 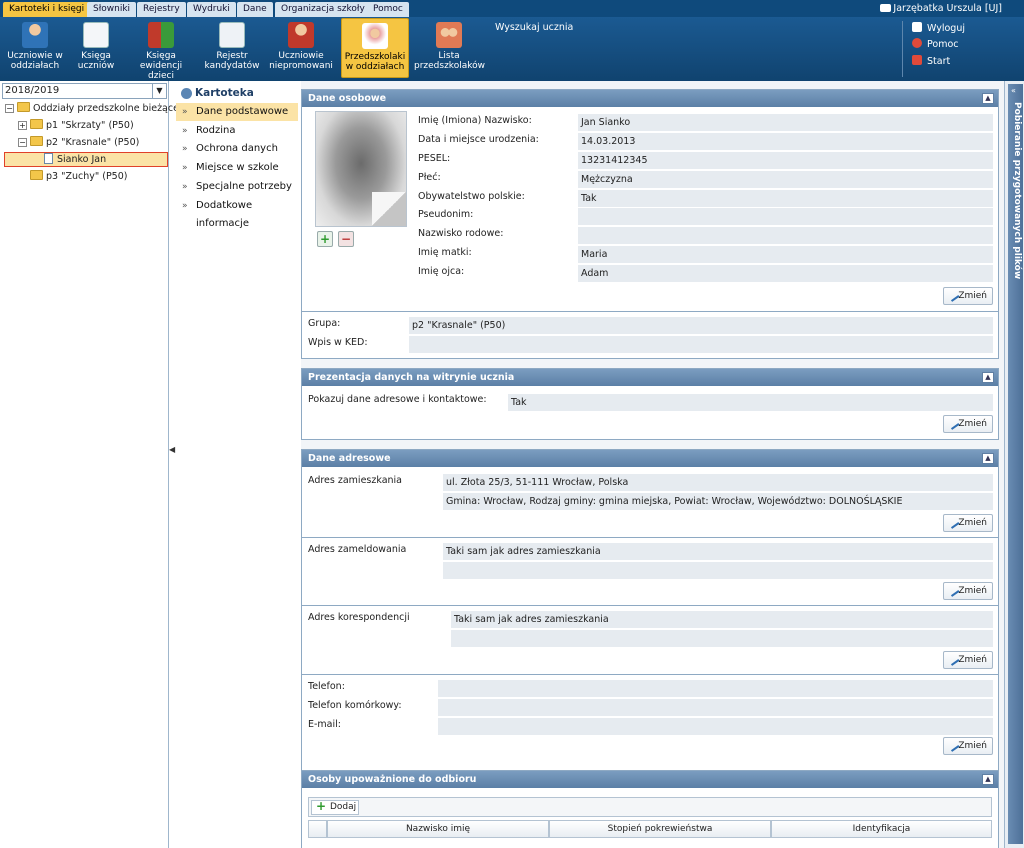 What do you see at coordinates (446, 214) in the screenshot?
I see `field-label: Pseudonim:` at bounding box center [446, 214].